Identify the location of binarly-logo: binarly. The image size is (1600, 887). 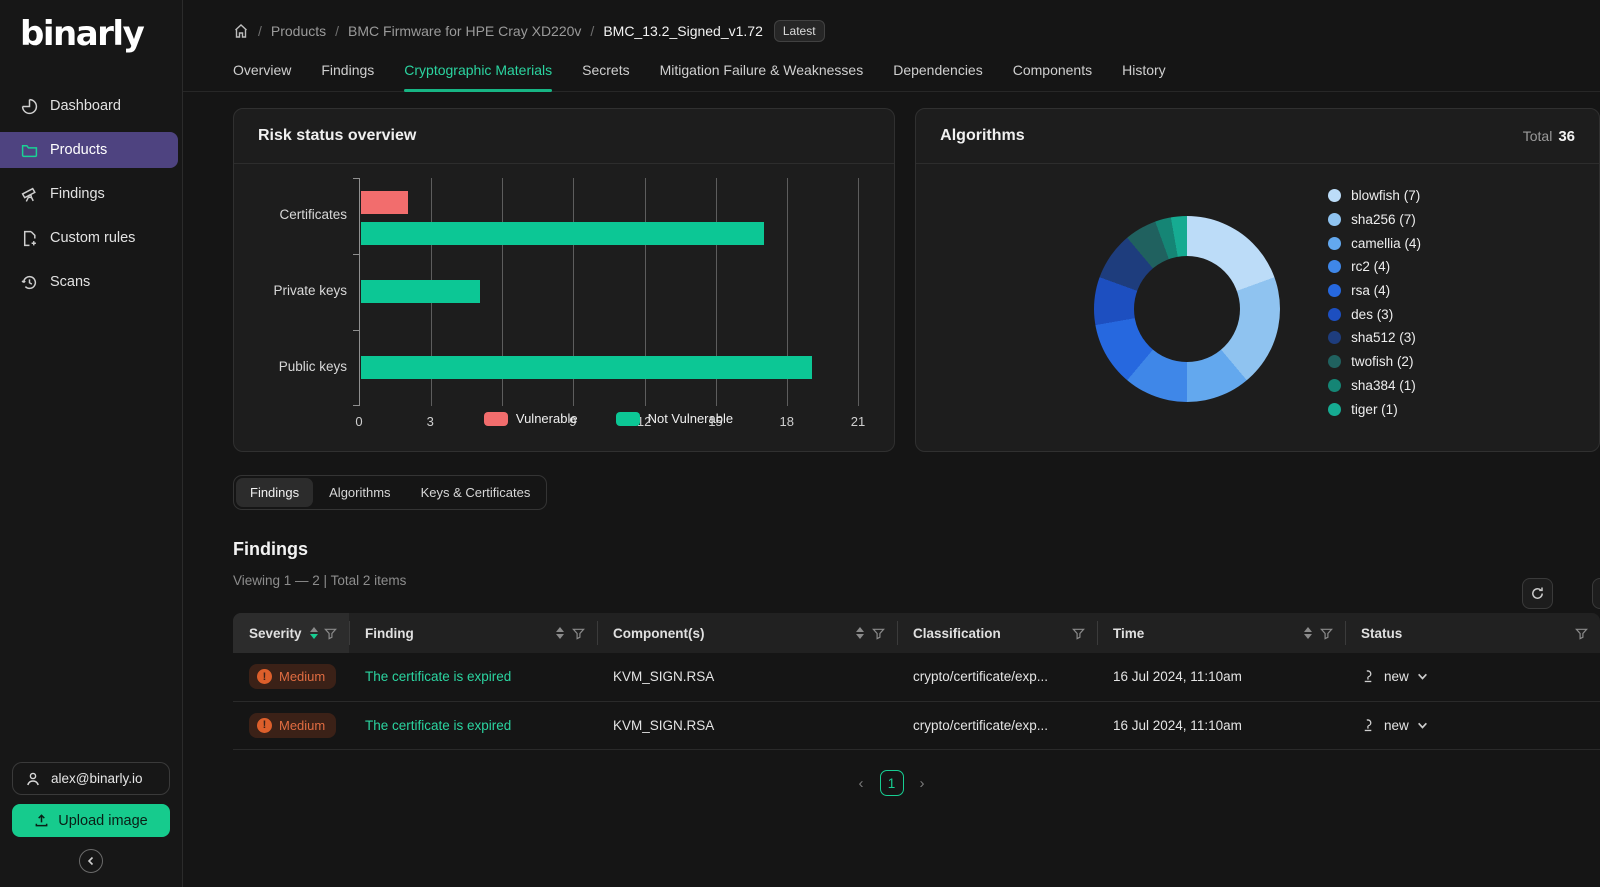
(82, 34).